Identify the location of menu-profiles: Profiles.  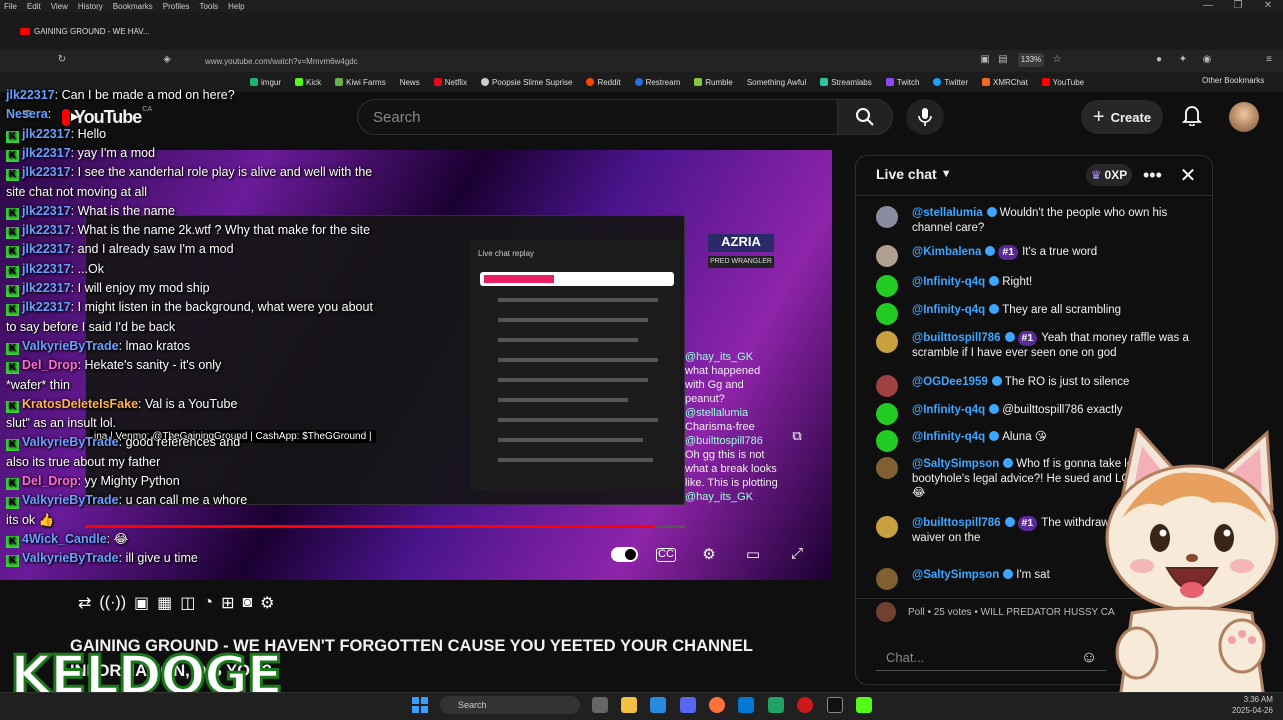
(176, 6).